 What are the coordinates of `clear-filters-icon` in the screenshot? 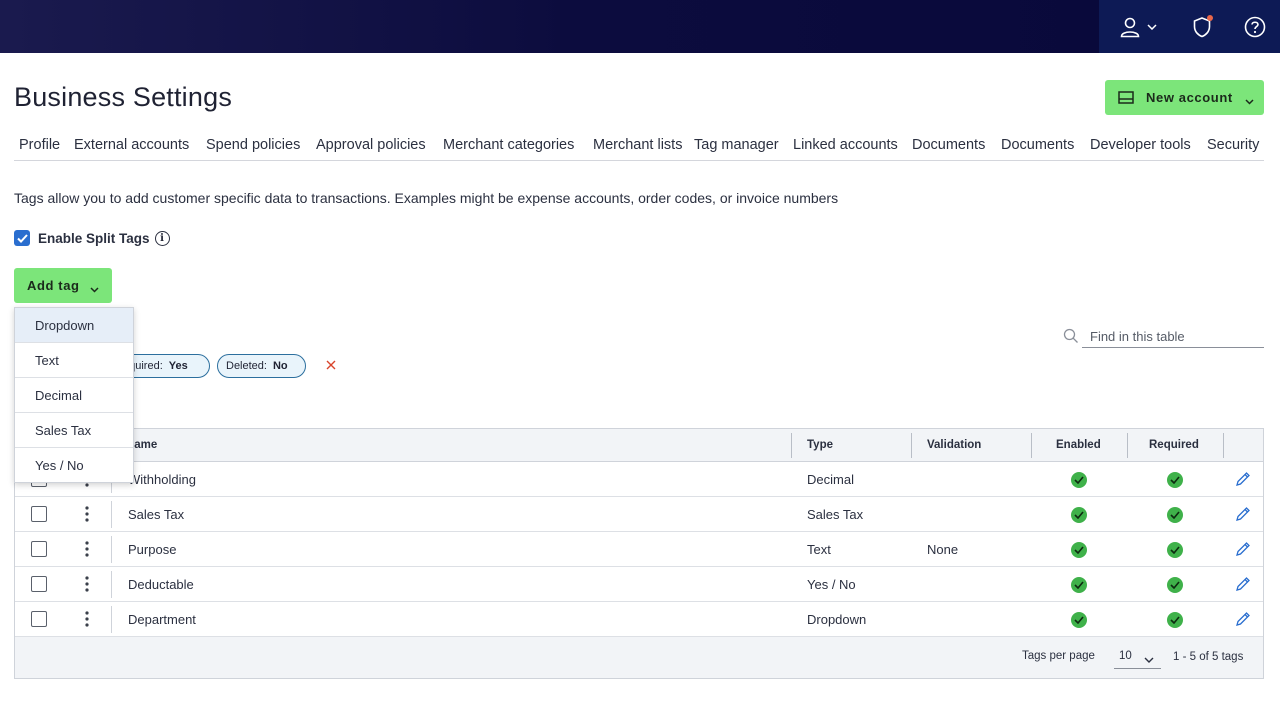 It's located at (331, 367).